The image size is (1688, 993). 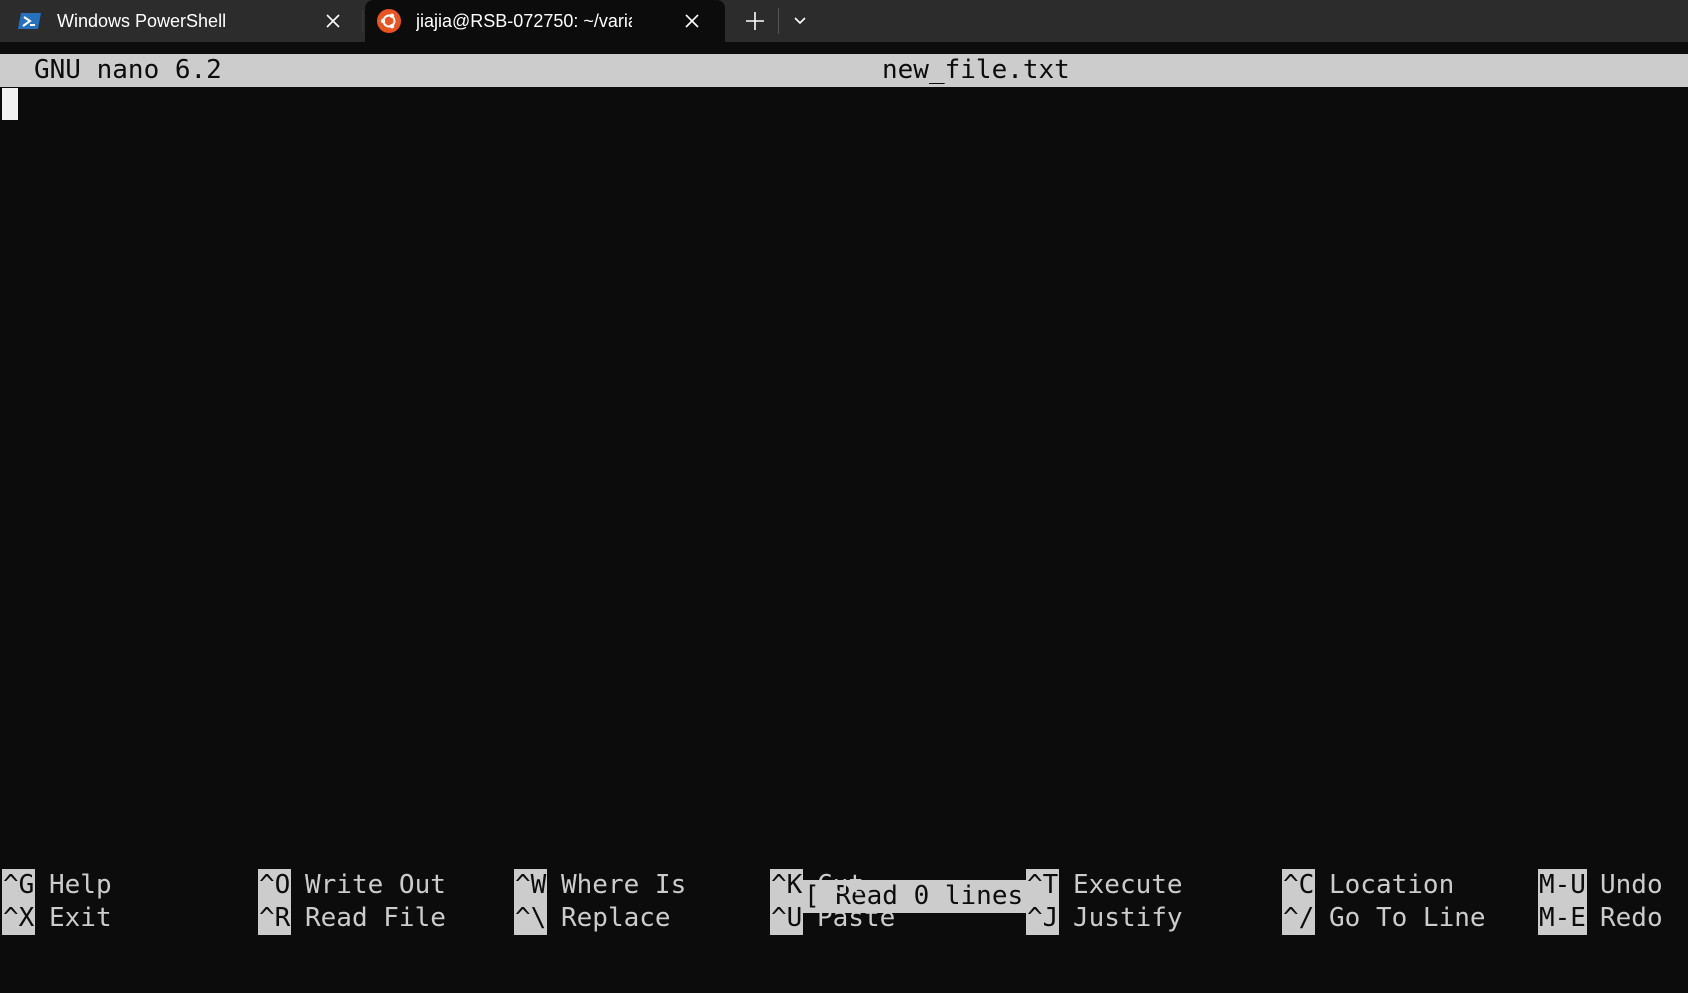 I want to click on shortcut-redo: M-E Redo, so click(x=1613, y=918).